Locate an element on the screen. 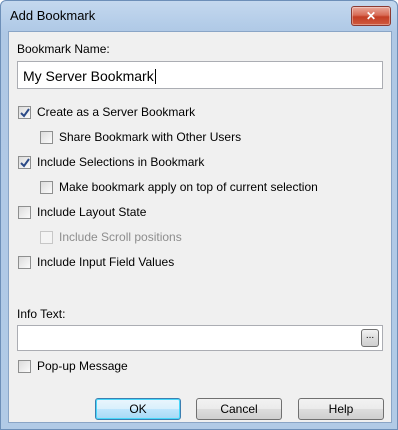 The height and width of the screenshot is (430, 398). include-selections-checkbox is located at coordinates (24, 162).